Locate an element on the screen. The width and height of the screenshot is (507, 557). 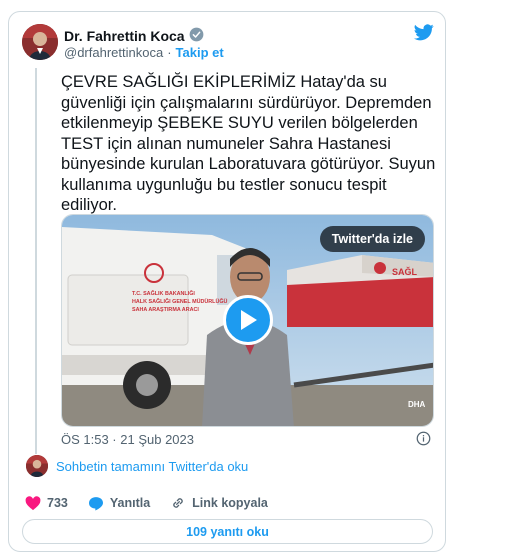
van-text-line-2: HALK SAĞLIĞI GENEL MÜDÜRLÜĞÜ is located at coordinates (180, 301).